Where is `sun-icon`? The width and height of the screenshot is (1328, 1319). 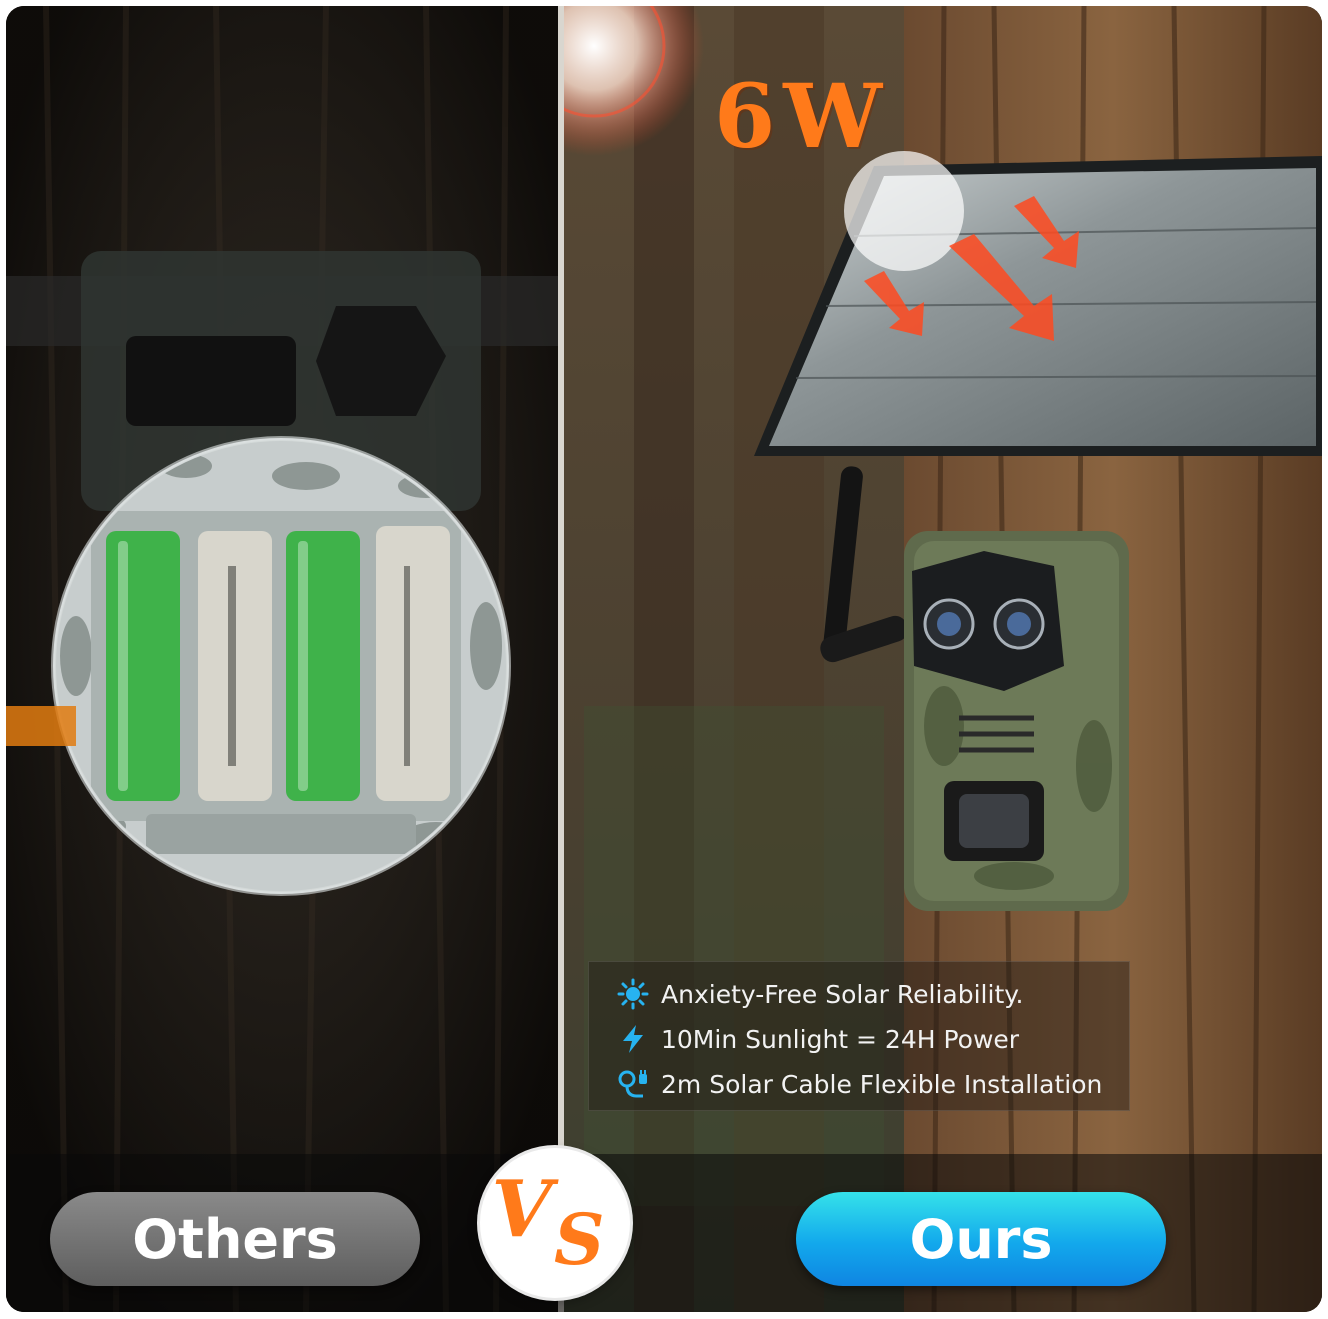 sun-icon is located at coordinates (633, 994).